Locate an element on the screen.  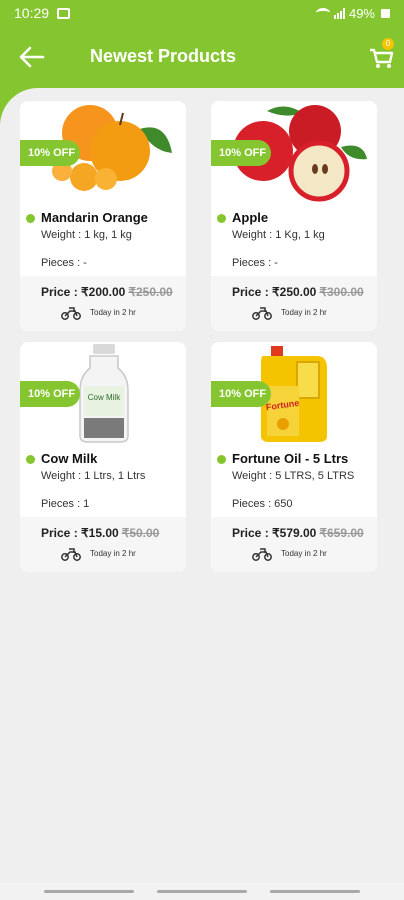
battery-percent: 49% is located at coordinates (361, 13).